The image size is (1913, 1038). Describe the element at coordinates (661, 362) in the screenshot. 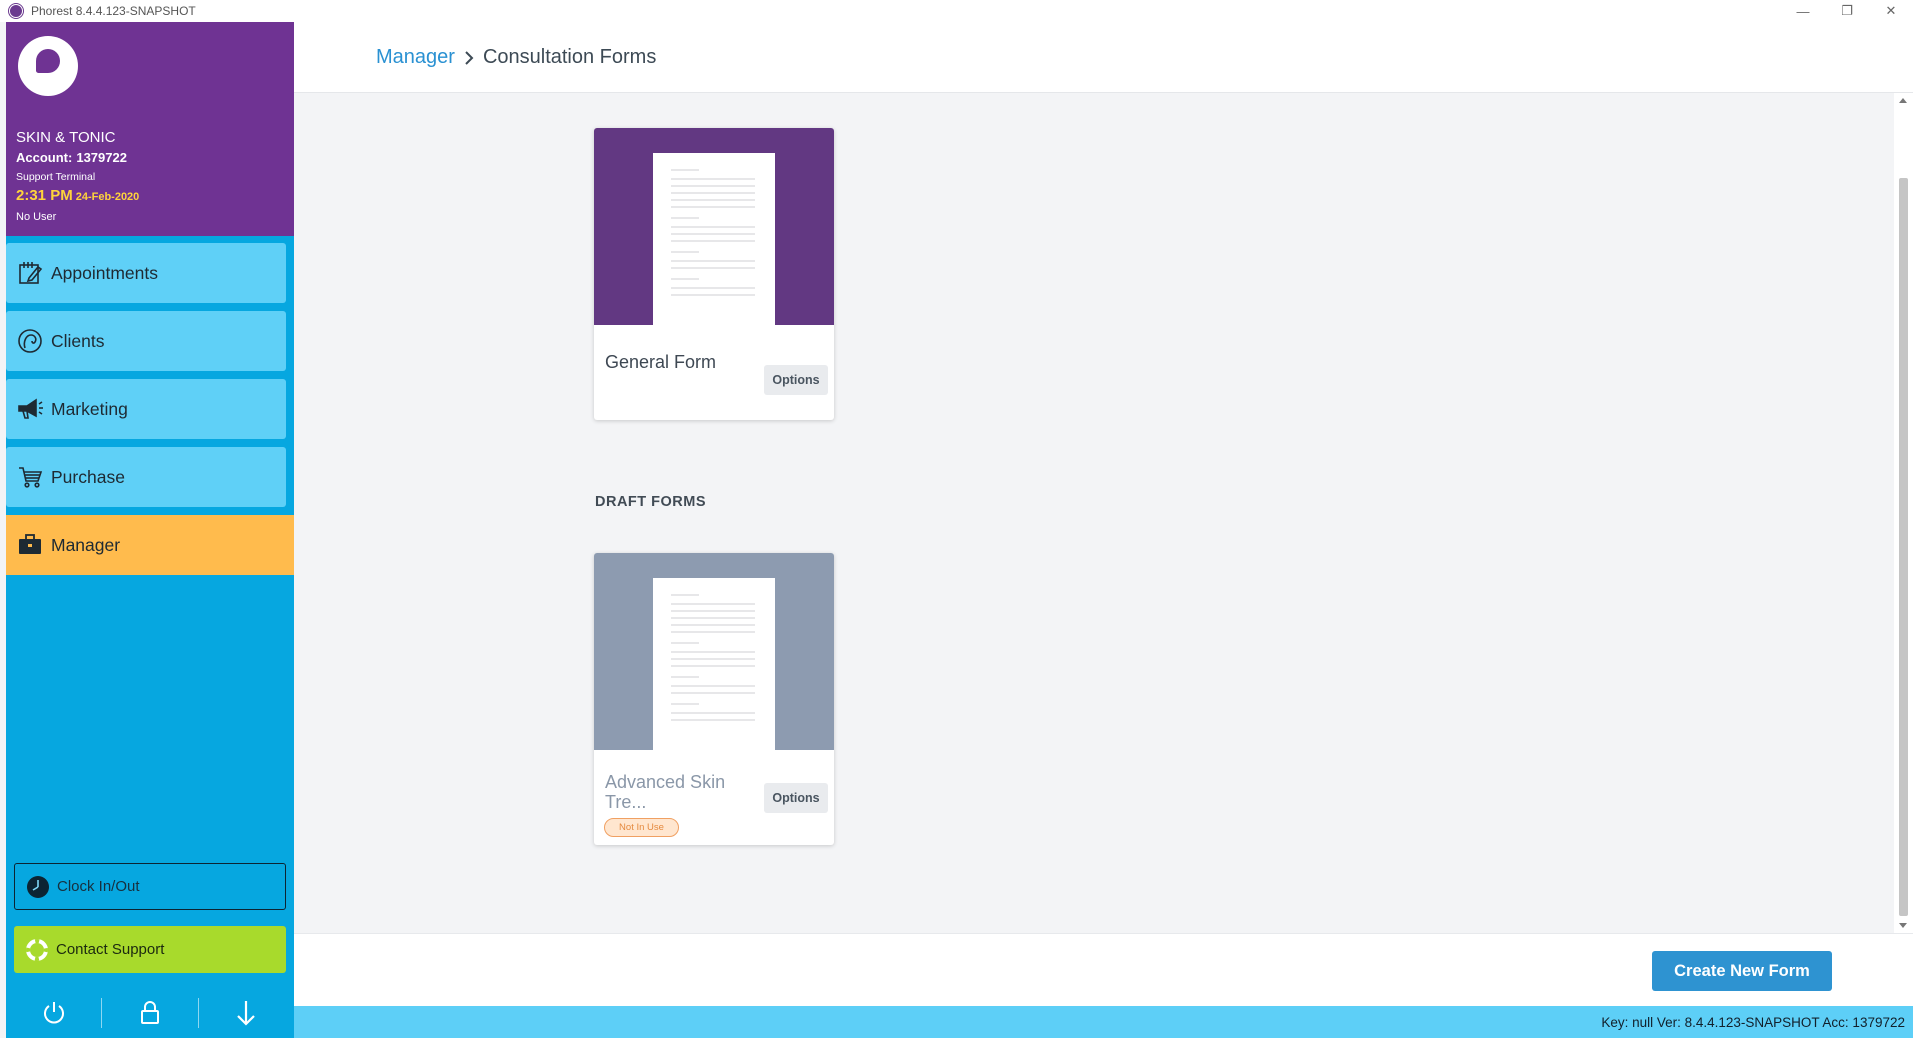

I see `form-name: General Form` at that location.